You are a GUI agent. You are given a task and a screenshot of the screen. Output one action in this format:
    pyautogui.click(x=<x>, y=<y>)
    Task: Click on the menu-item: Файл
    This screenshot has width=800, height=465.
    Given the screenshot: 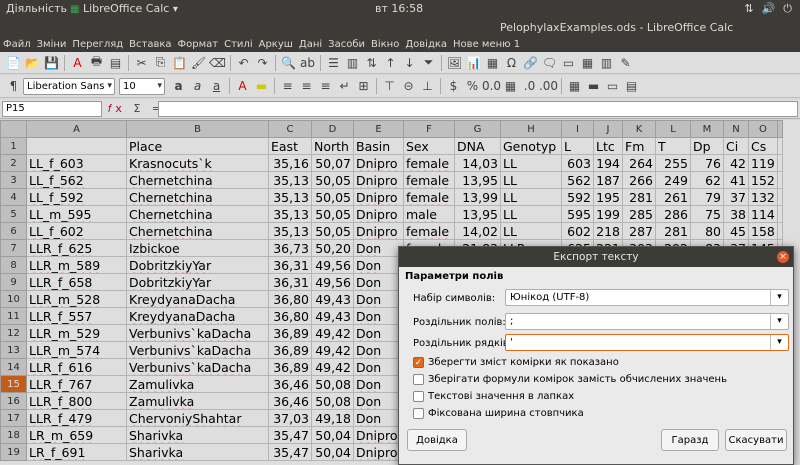 What is the action you would take?
    pyautogui.click(x=17, y=44)
    